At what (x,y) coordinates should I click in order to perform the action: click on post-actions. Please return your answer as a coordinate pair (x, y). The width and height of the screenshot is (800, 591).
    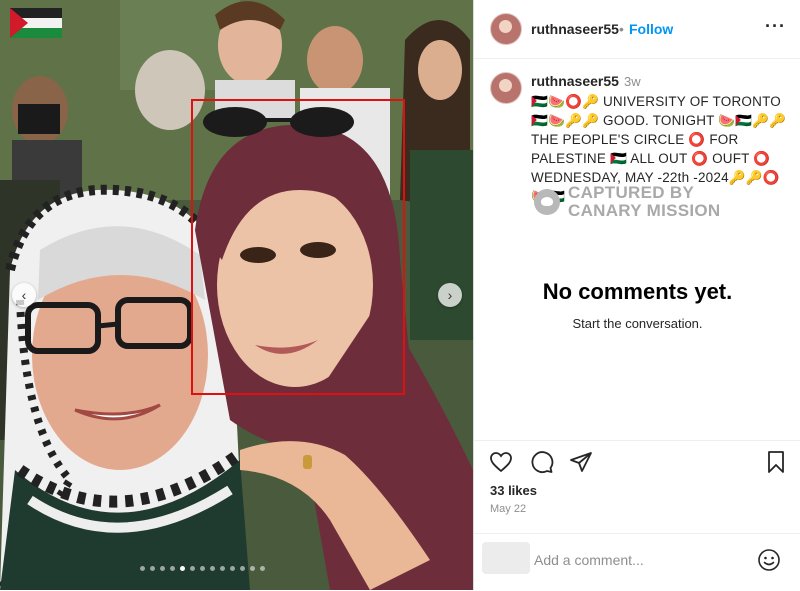
    Looking at the image, I should click on (637, 460).